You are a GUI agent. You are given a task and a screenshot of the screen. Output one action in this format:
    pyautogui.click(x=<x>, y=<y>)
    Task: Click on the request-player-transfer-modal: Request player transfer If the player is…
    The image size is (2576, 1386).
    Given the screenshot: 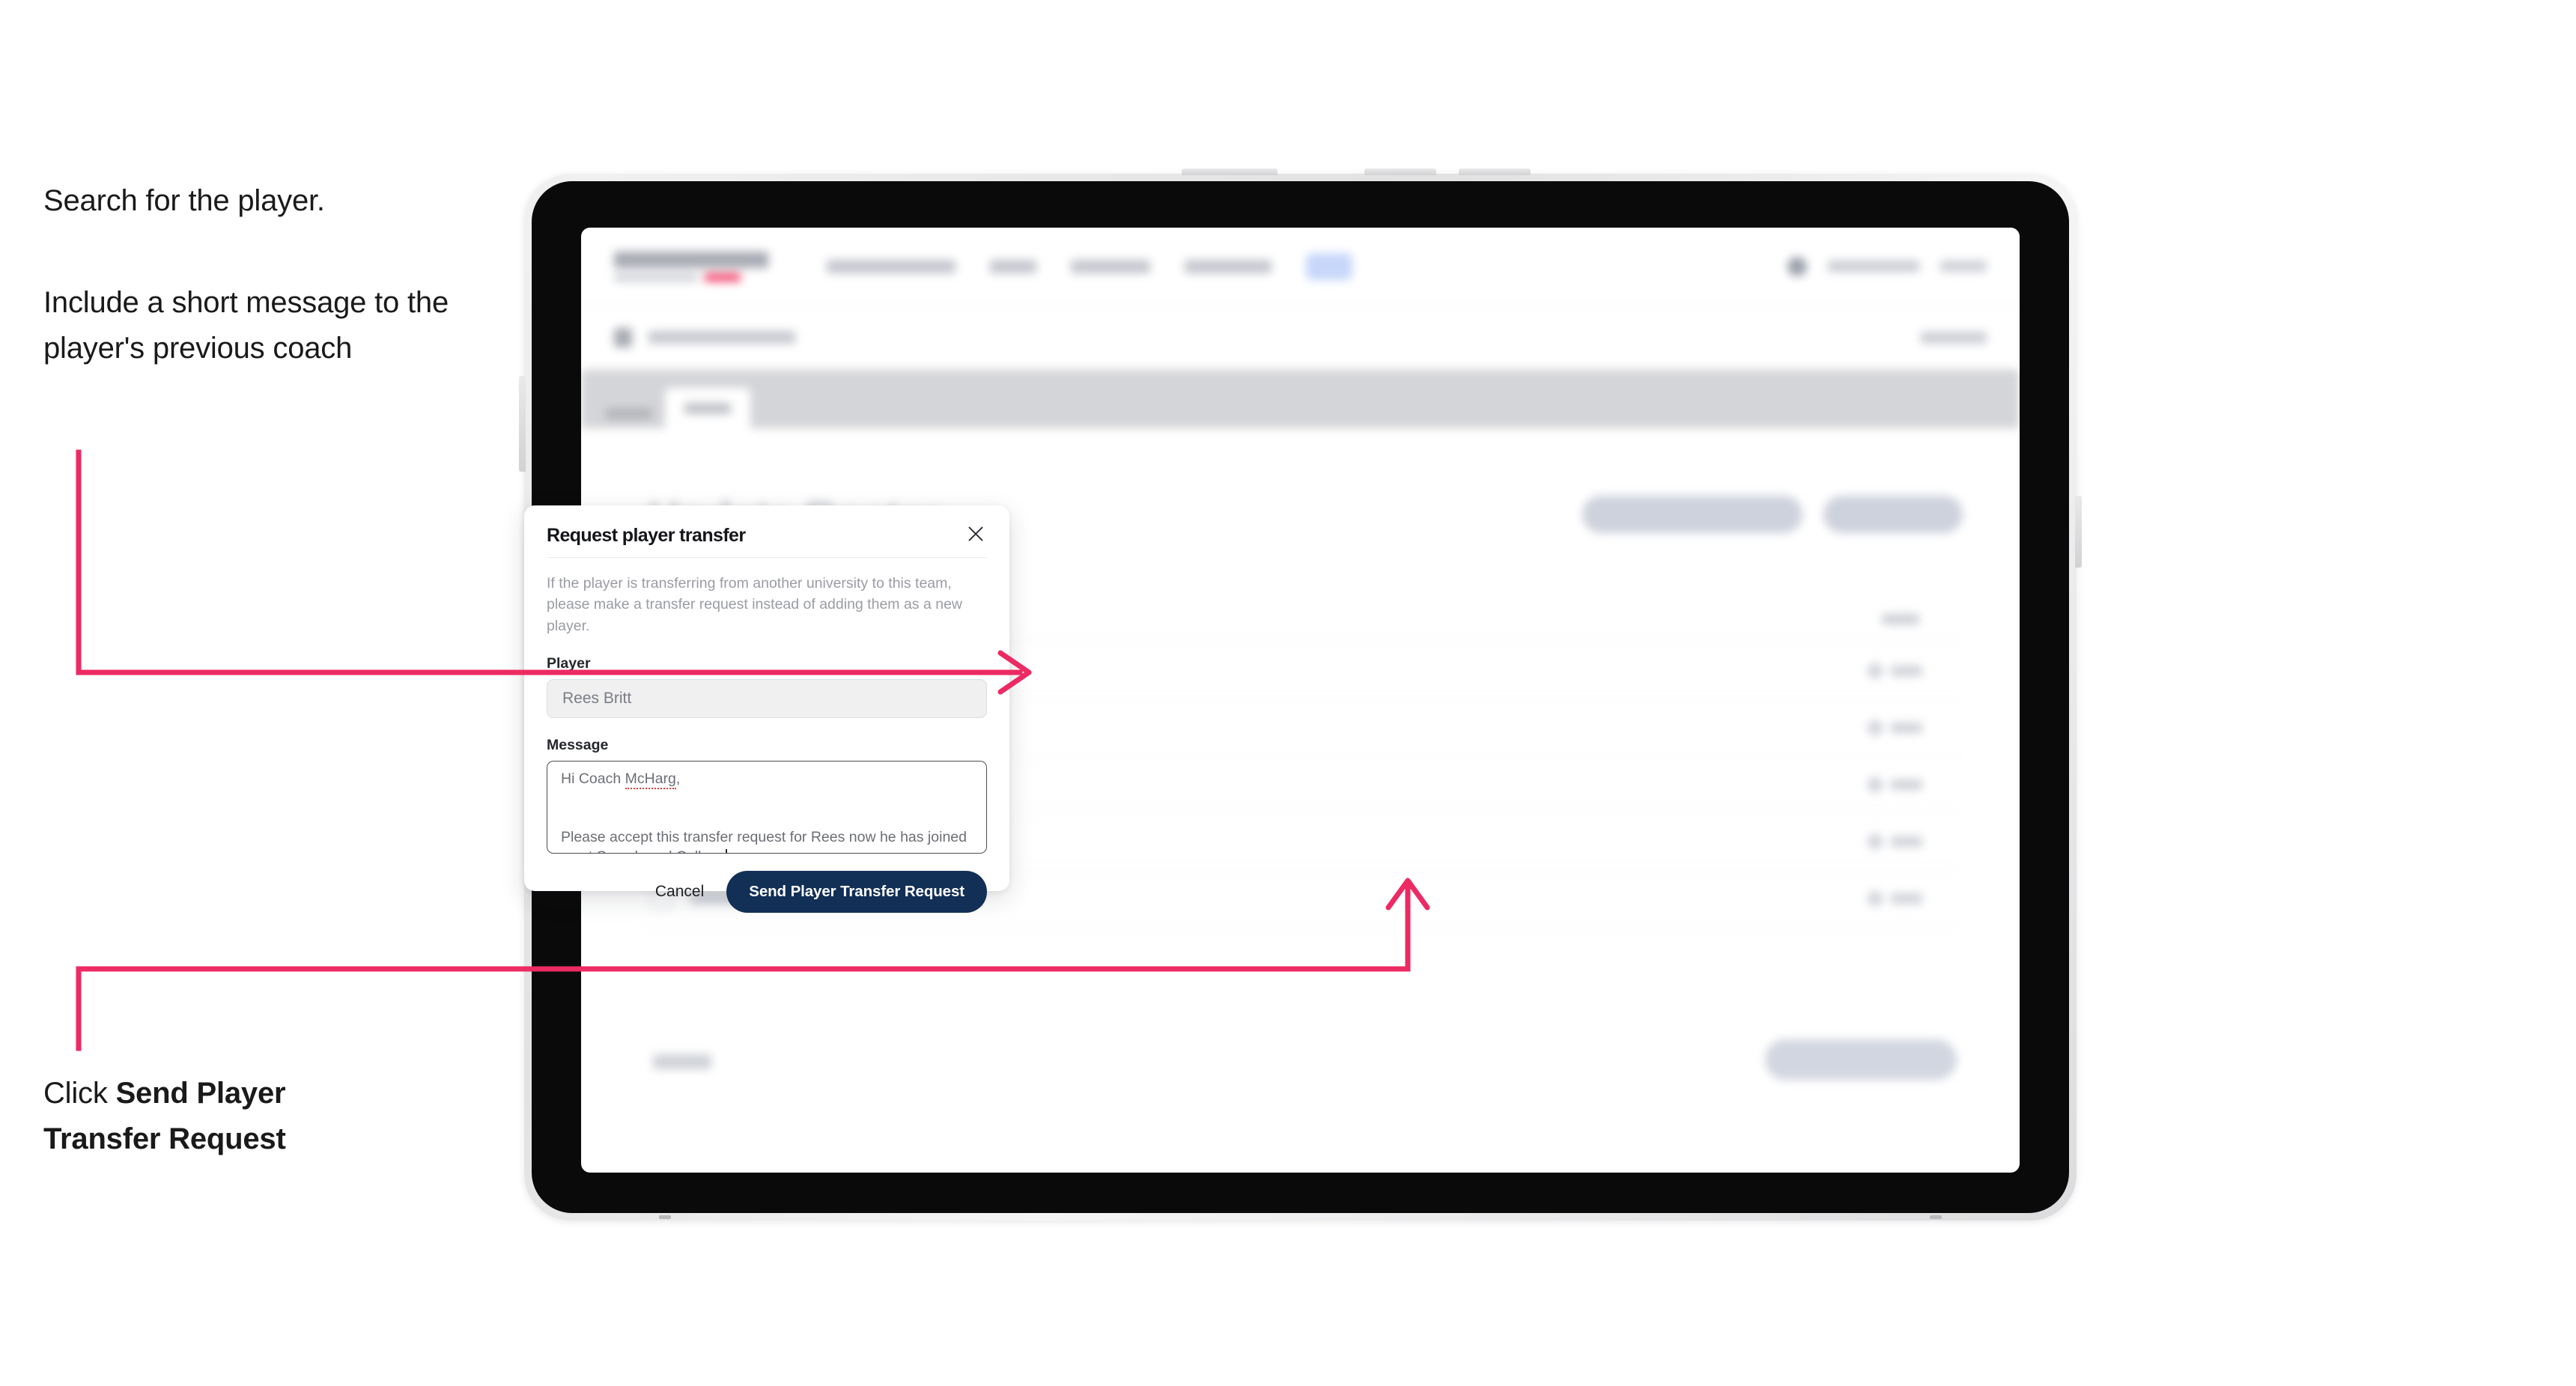 What is the action you would take?
    pyautogui.click(x=766, y=710)
    